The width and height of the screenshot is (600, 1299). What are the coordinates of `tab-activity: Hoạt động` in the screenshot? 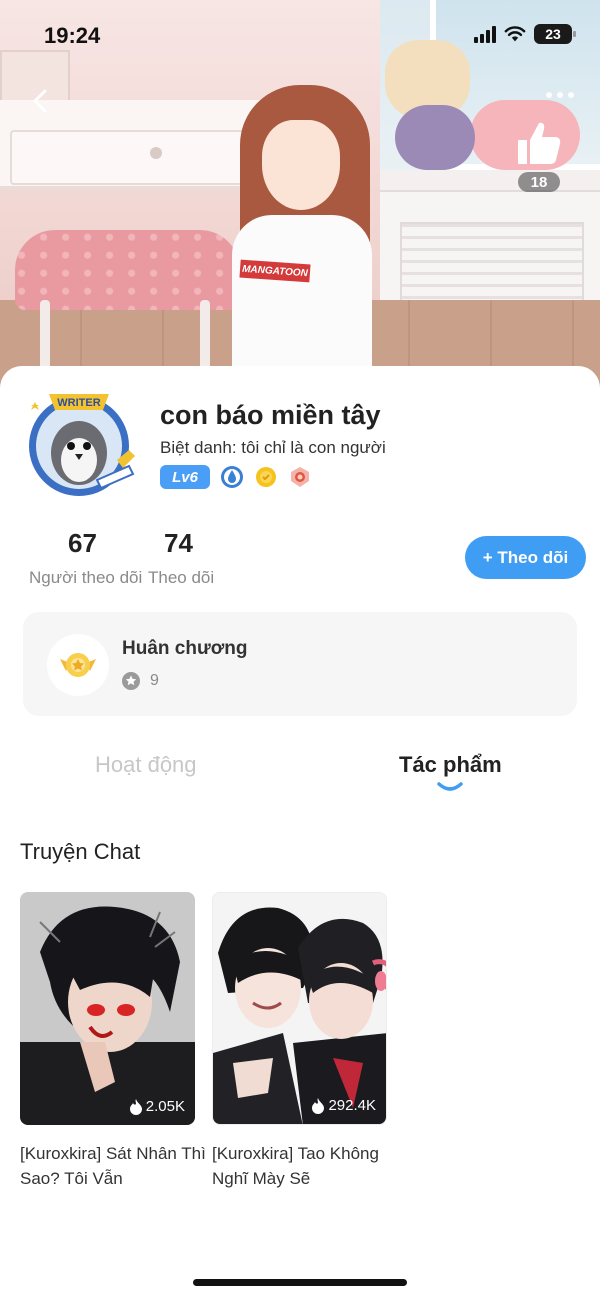 It's located at (146, 765).